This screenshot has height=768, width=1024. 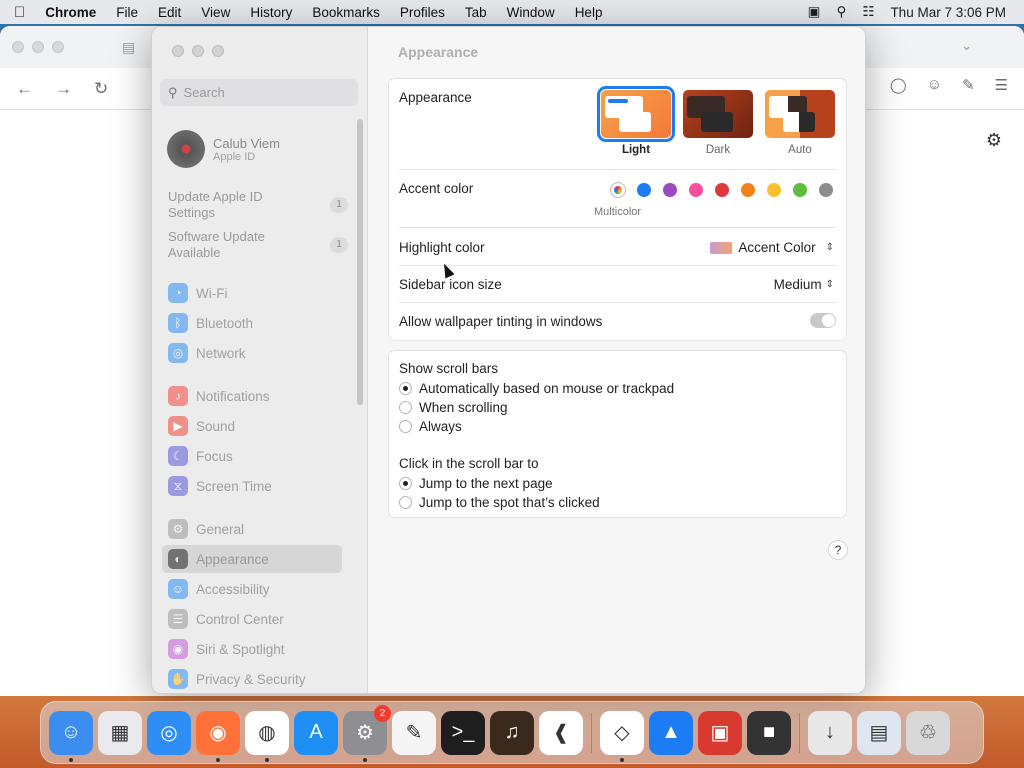 I want to click on apple-id-account: Calub Viem Apple ID, so click(x=223, y=149).